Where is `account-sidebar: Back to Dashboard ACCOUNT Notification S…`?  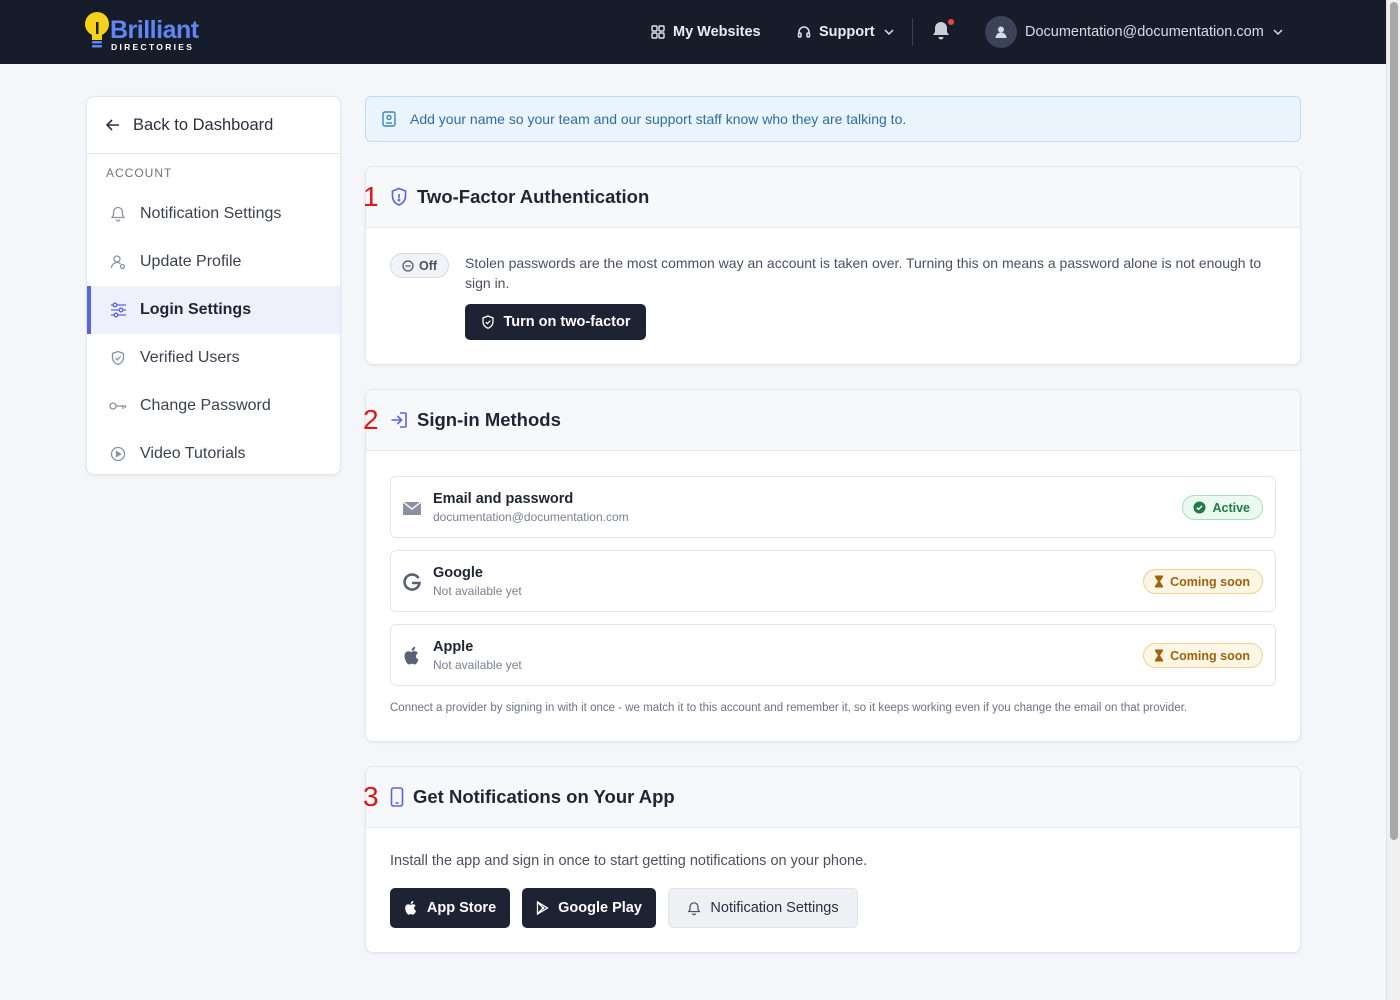
account-sidebar: Back to Dashboard ACCOUNT Notification S… is located at coordinates (213, 285).